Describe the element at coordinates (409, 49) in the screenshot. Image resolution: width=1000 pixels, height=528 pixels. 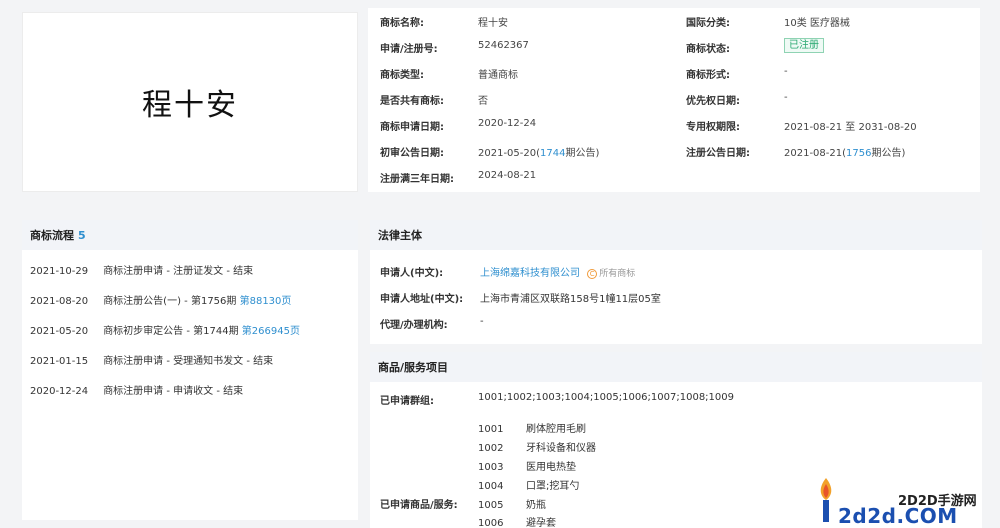
I see `regno-label: 申请/注册号:` at that location.